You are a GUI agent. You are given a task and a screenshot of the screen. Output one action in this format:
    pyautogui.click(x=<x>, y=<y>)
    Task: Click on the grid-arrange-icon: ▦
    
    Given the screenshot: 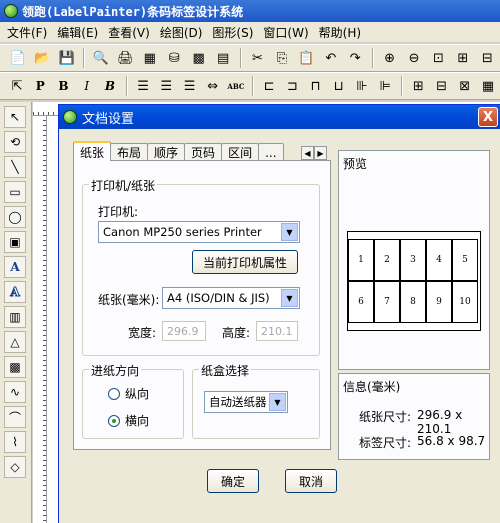 What is the action you would take?
    pyautogui.click(x=488, y=86)
    